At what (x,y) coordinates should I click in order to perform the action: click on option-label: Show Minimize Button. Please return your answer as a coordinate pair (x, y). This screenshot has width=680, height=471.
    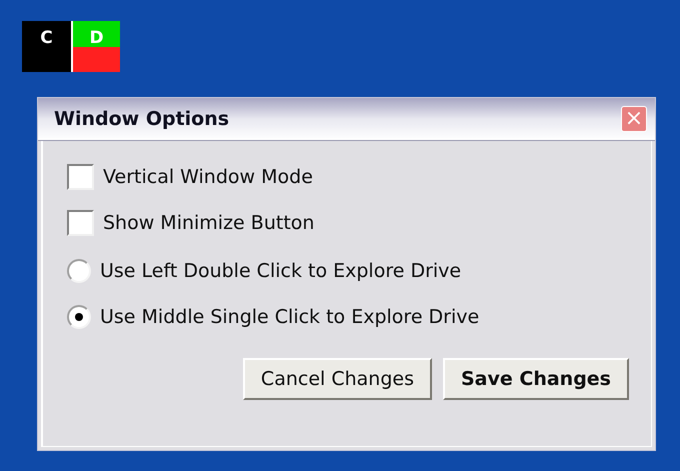
    Looking at the image, I should click on (208, 223).